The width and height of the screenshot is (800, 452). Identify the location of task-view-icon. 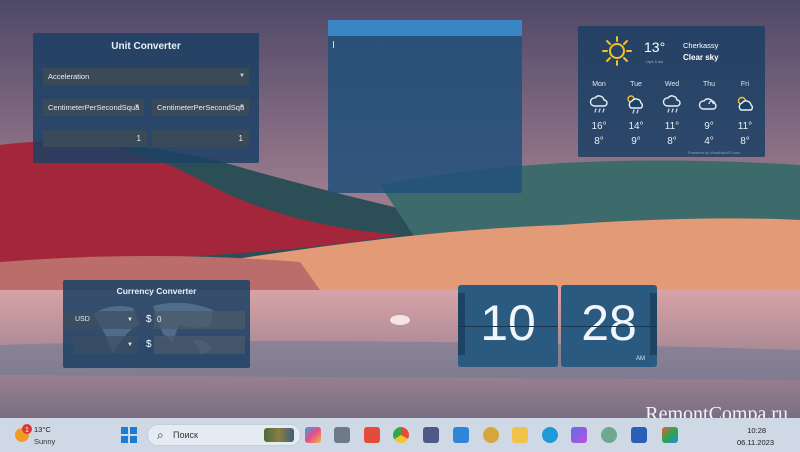
(342, 435).